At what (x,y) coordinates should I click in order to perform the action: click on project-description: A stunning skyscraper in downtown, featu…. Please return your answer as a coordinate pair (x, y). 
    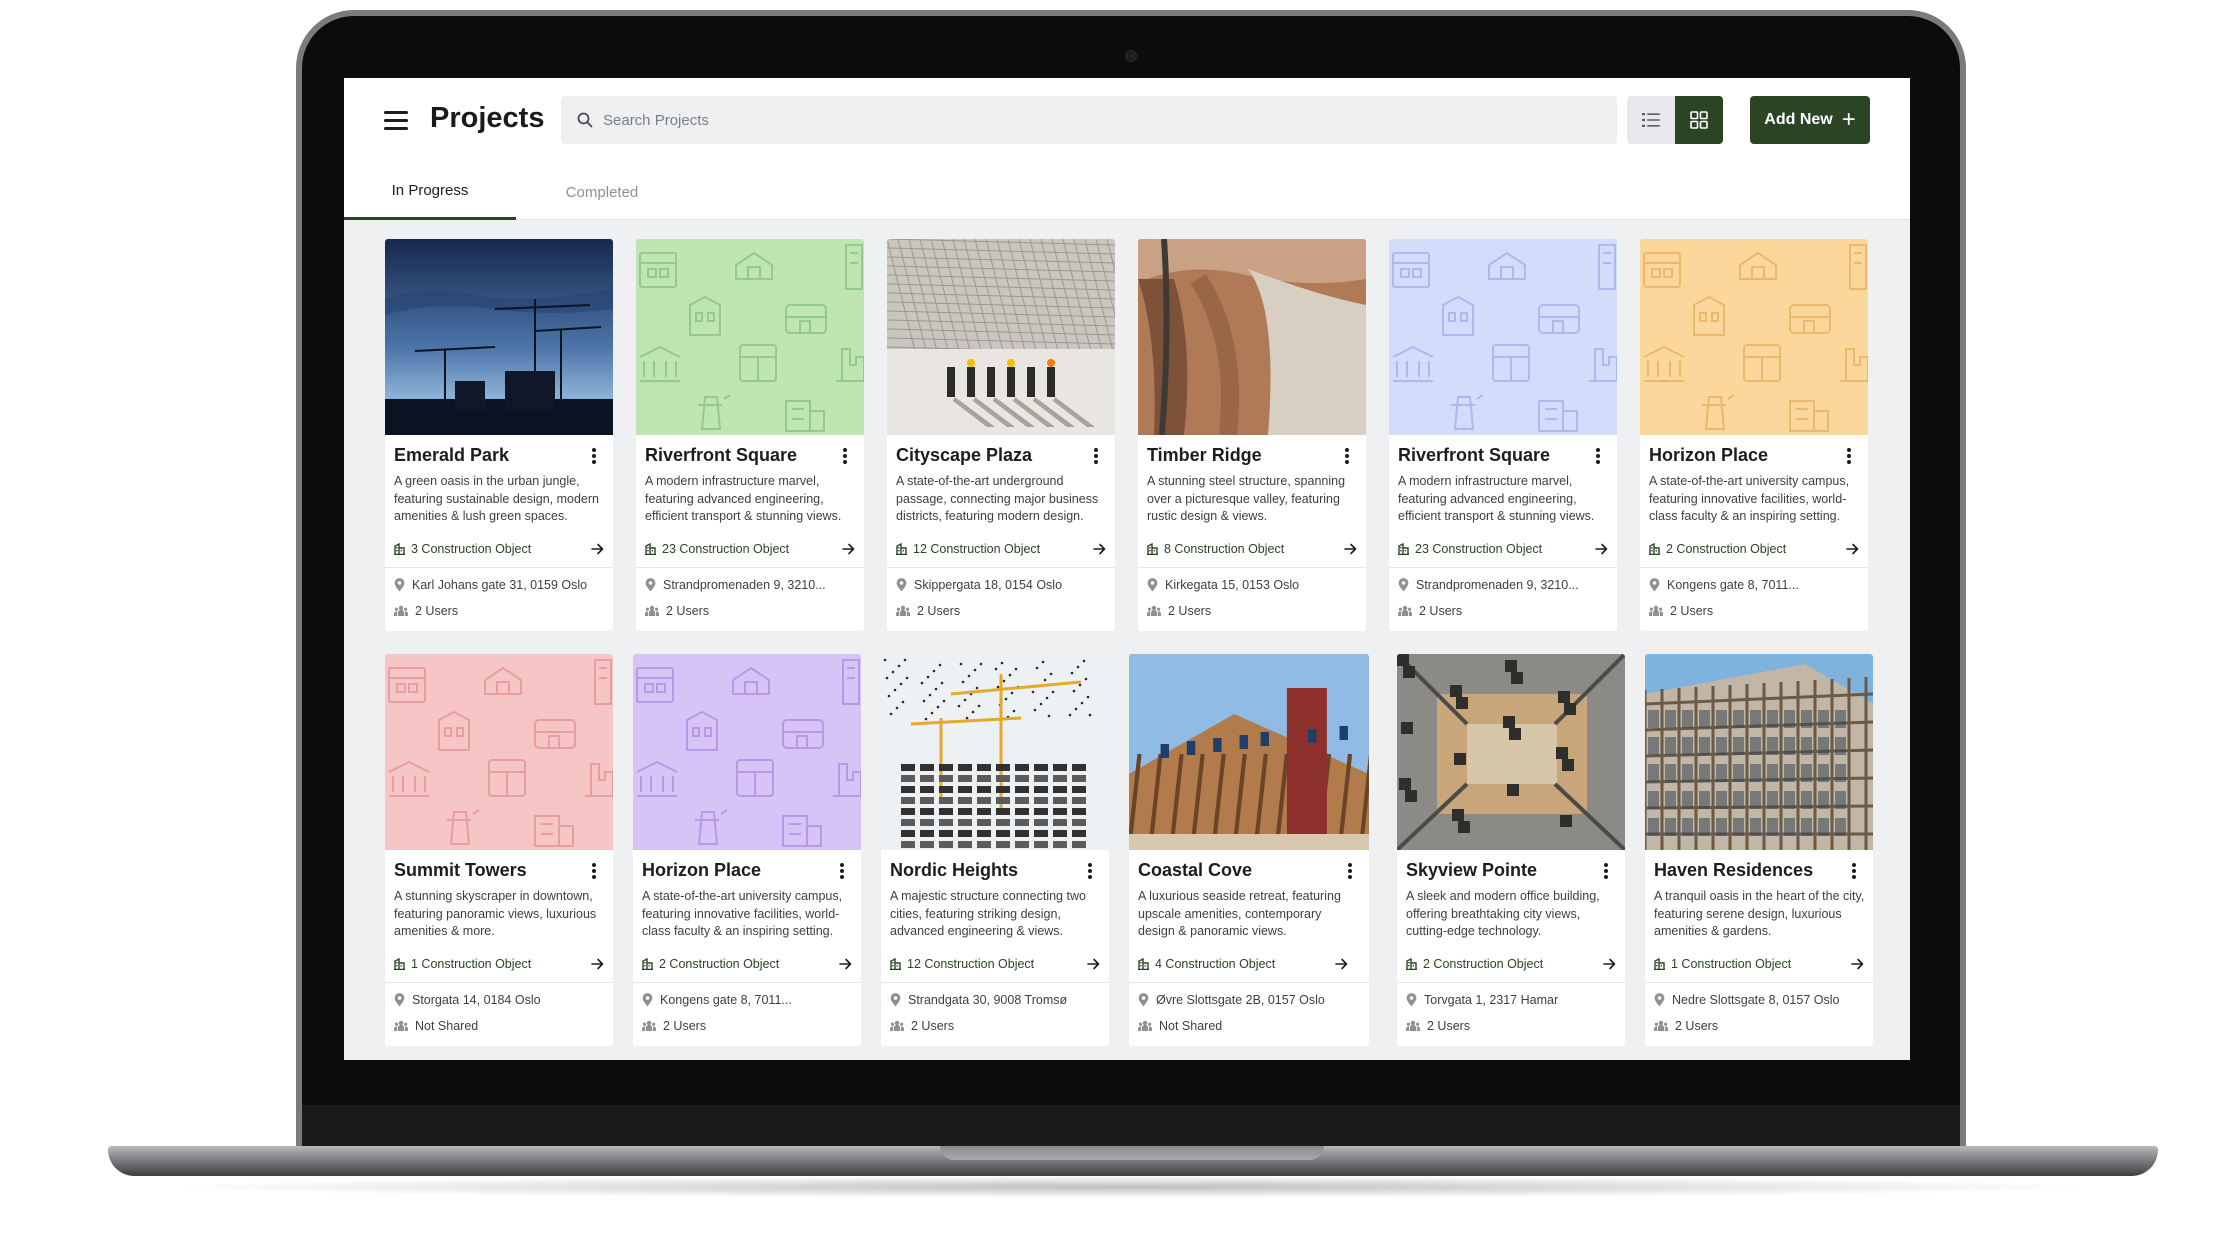
    Looking at the image, I should click on (495, 913).